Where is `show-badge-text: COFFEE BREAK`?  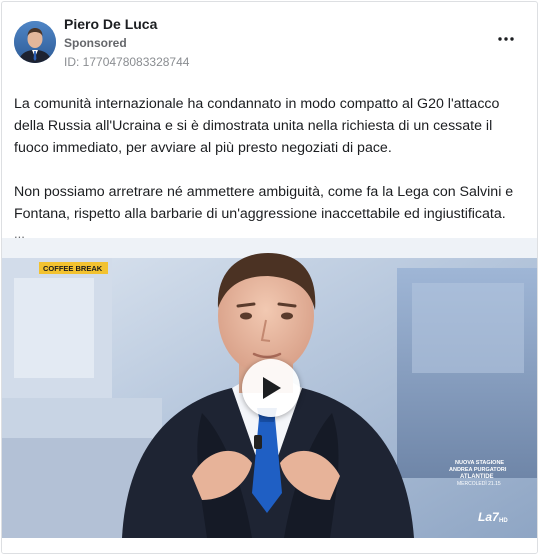
show-badge-text: COFFEE BREAK is located at coordinates (73, 268).